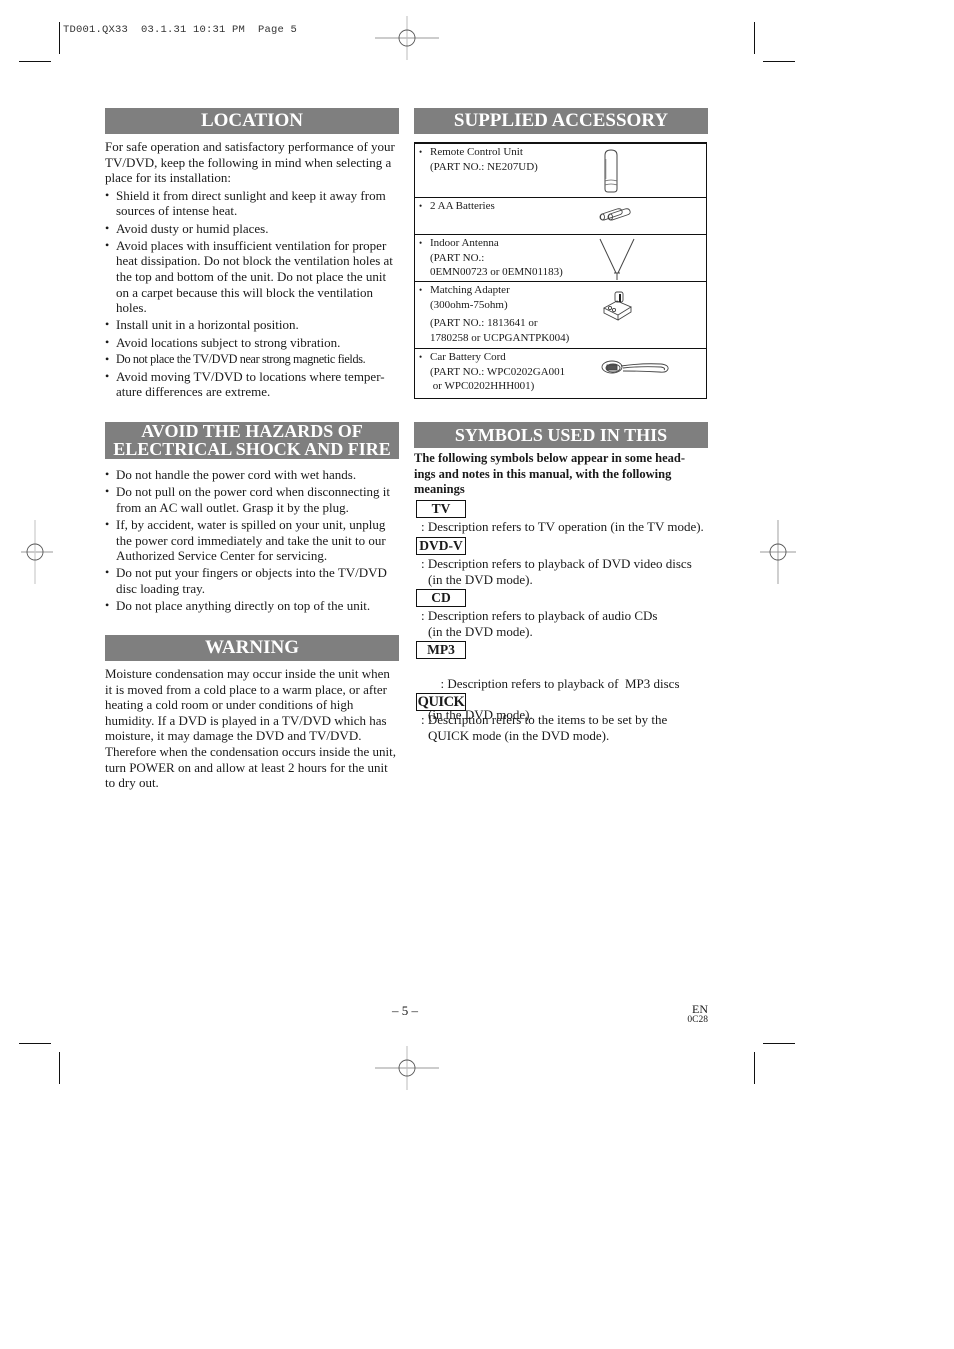 The height and width of the screenshot is (1349, 954). I want to click on symbol-label-mp3: MP3, so click(441, 650).